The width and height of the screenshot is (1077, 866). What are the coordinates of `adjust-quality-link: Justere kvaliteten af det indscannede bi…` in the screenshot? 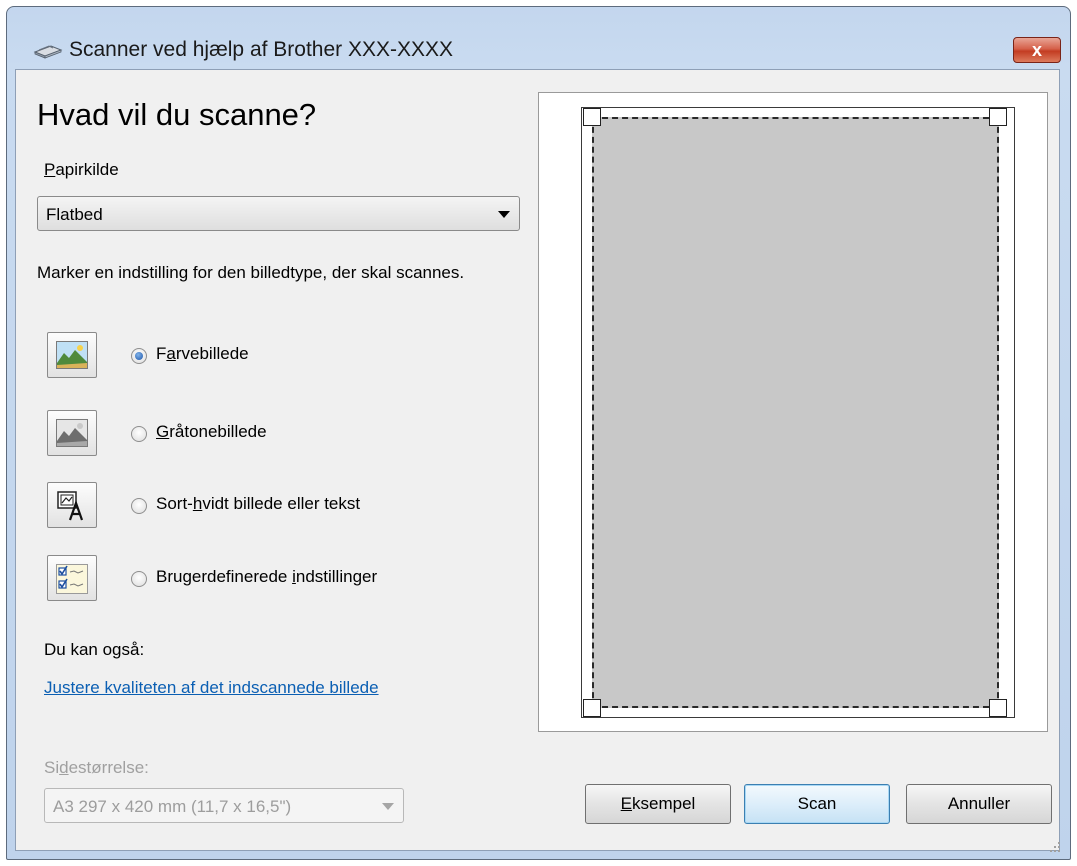 It's located at (211, 688).